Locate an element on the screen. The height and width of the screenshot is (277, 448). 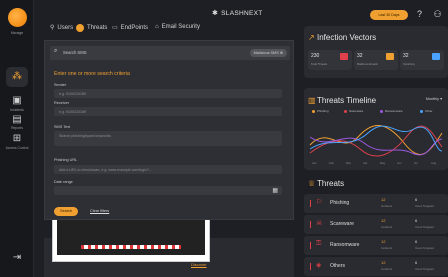
phishing-icon: ⚐ is located at coordinates (319, 202).